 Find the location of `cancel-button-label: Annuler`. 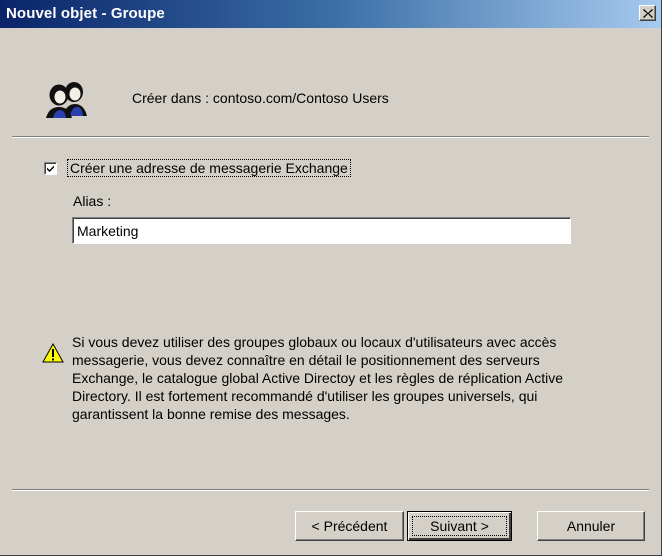

cancel-button-label: Annuler is located at coordinates (591, 526).